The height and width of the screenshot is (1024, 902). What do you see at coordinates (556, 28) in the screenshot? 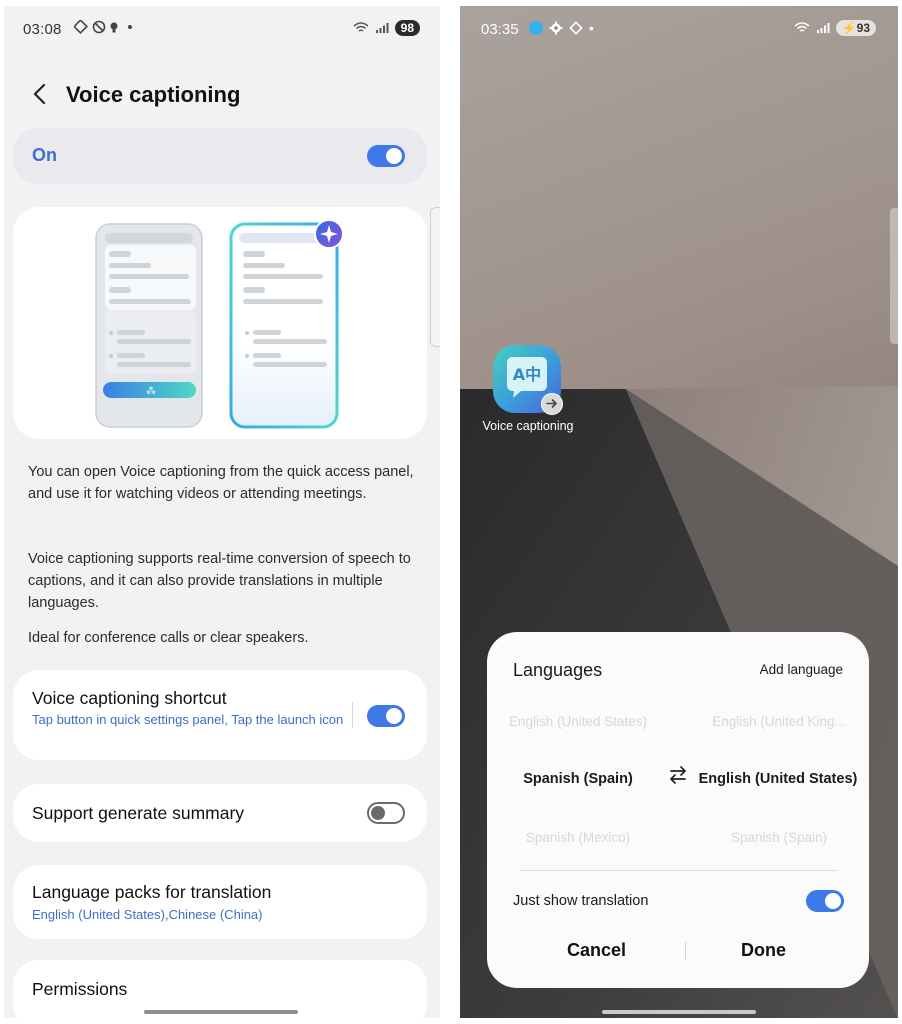
I see `gear-icon` at bounding box center [556, 28].